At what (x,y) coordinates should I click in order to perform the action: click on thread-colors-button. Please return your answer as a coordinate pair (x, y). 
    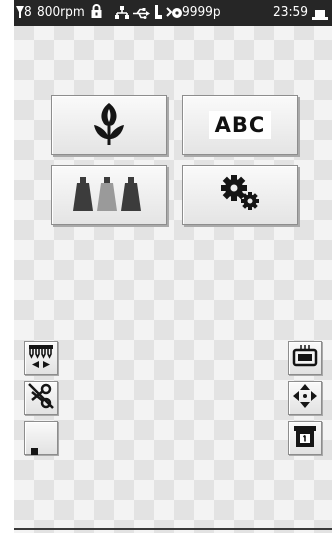
    Looking at the image, I should click on (109, 195).